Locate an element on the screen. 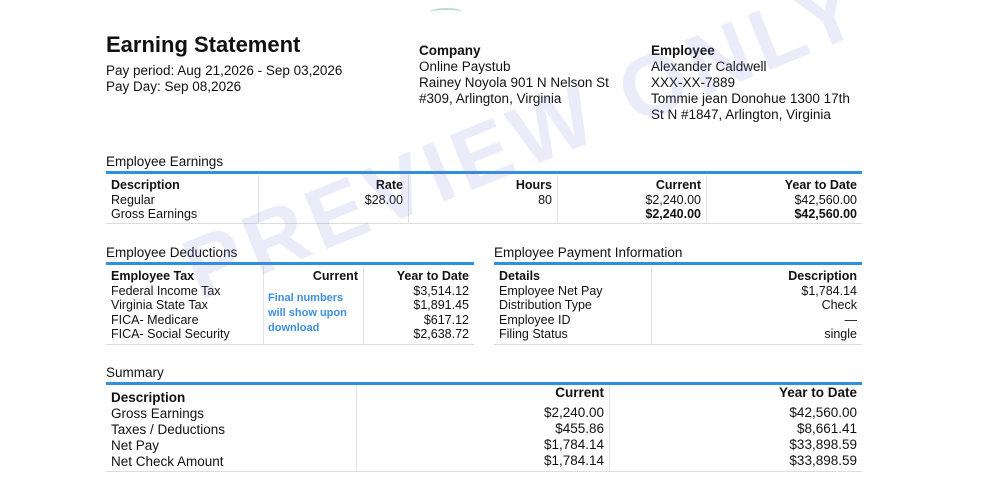 This screenshot has width=1000, height=500. earnings-header-hours: Hours is located at coordinates (533, 185).